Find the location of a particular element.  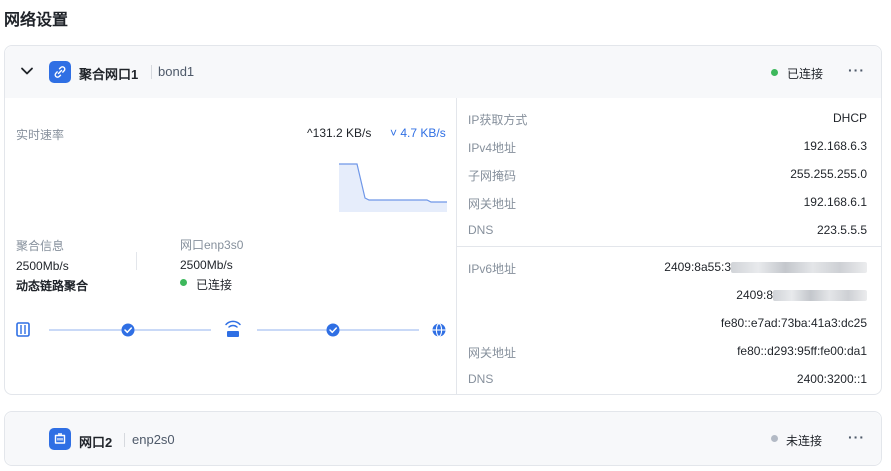

router-icon is located at coordinates (233, 328).